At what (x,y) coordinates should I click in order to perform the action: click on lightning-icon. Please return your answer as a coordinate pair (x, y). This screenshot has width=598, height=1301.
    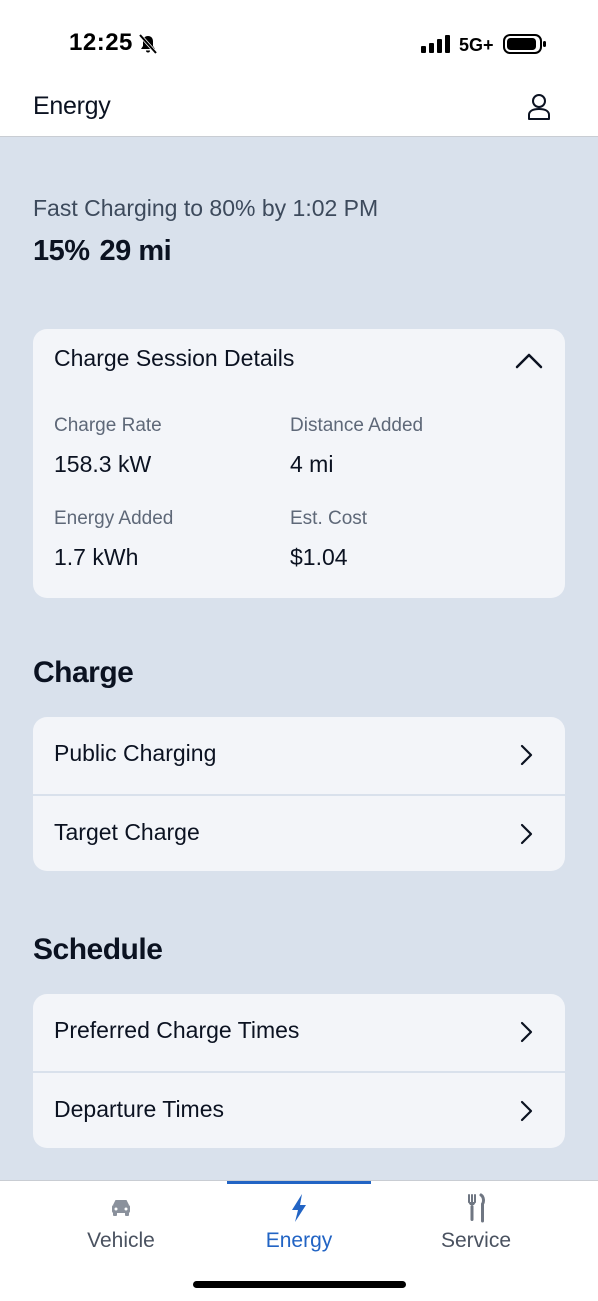
    Looking at the image, I should click on (299, 1208).